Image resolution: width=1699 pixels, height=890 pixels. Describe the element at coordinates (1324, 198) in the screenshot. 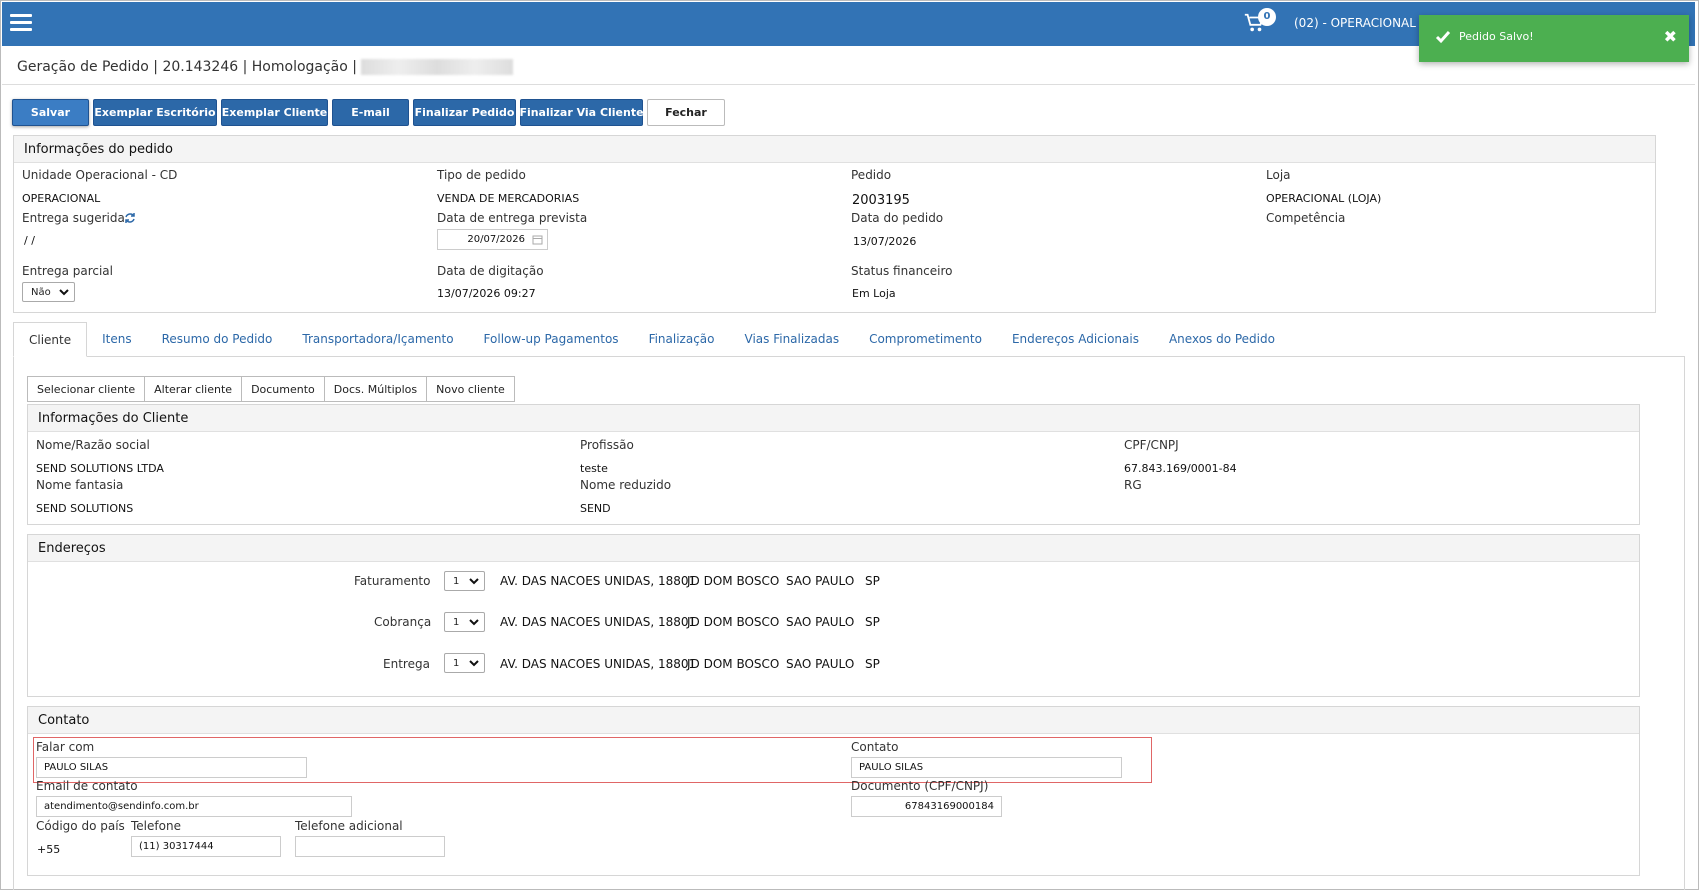

I see `loja-value: OPERACIONAL (LOJA)` at that location.